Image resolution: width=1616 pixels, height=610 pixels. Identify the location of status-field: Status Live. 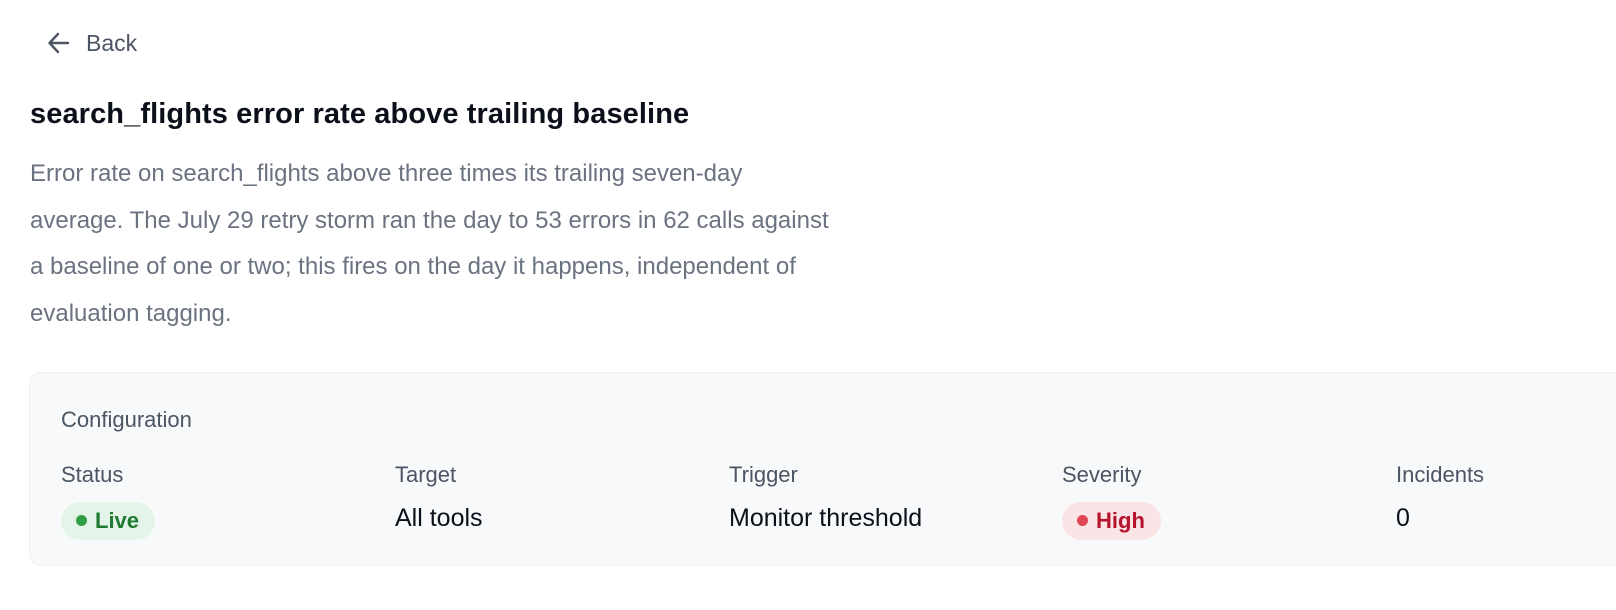
(108, 500).